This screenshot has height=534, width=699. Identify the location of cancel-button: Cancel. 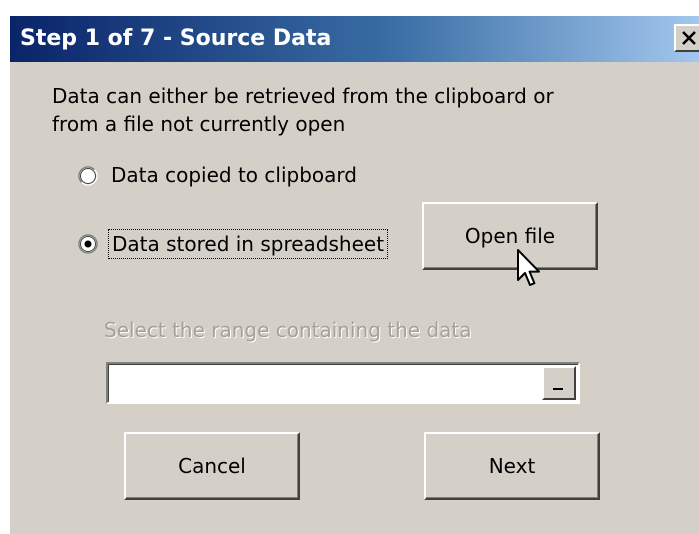
(212, 466).